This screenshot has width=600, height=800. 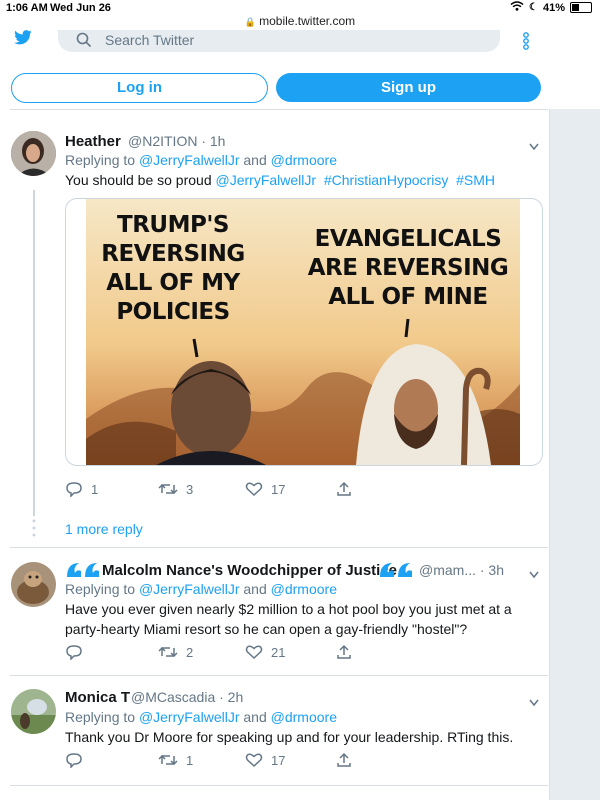 I want to click on tweet-author-handle: @mam... · 3h, so click(x=461, y=570).